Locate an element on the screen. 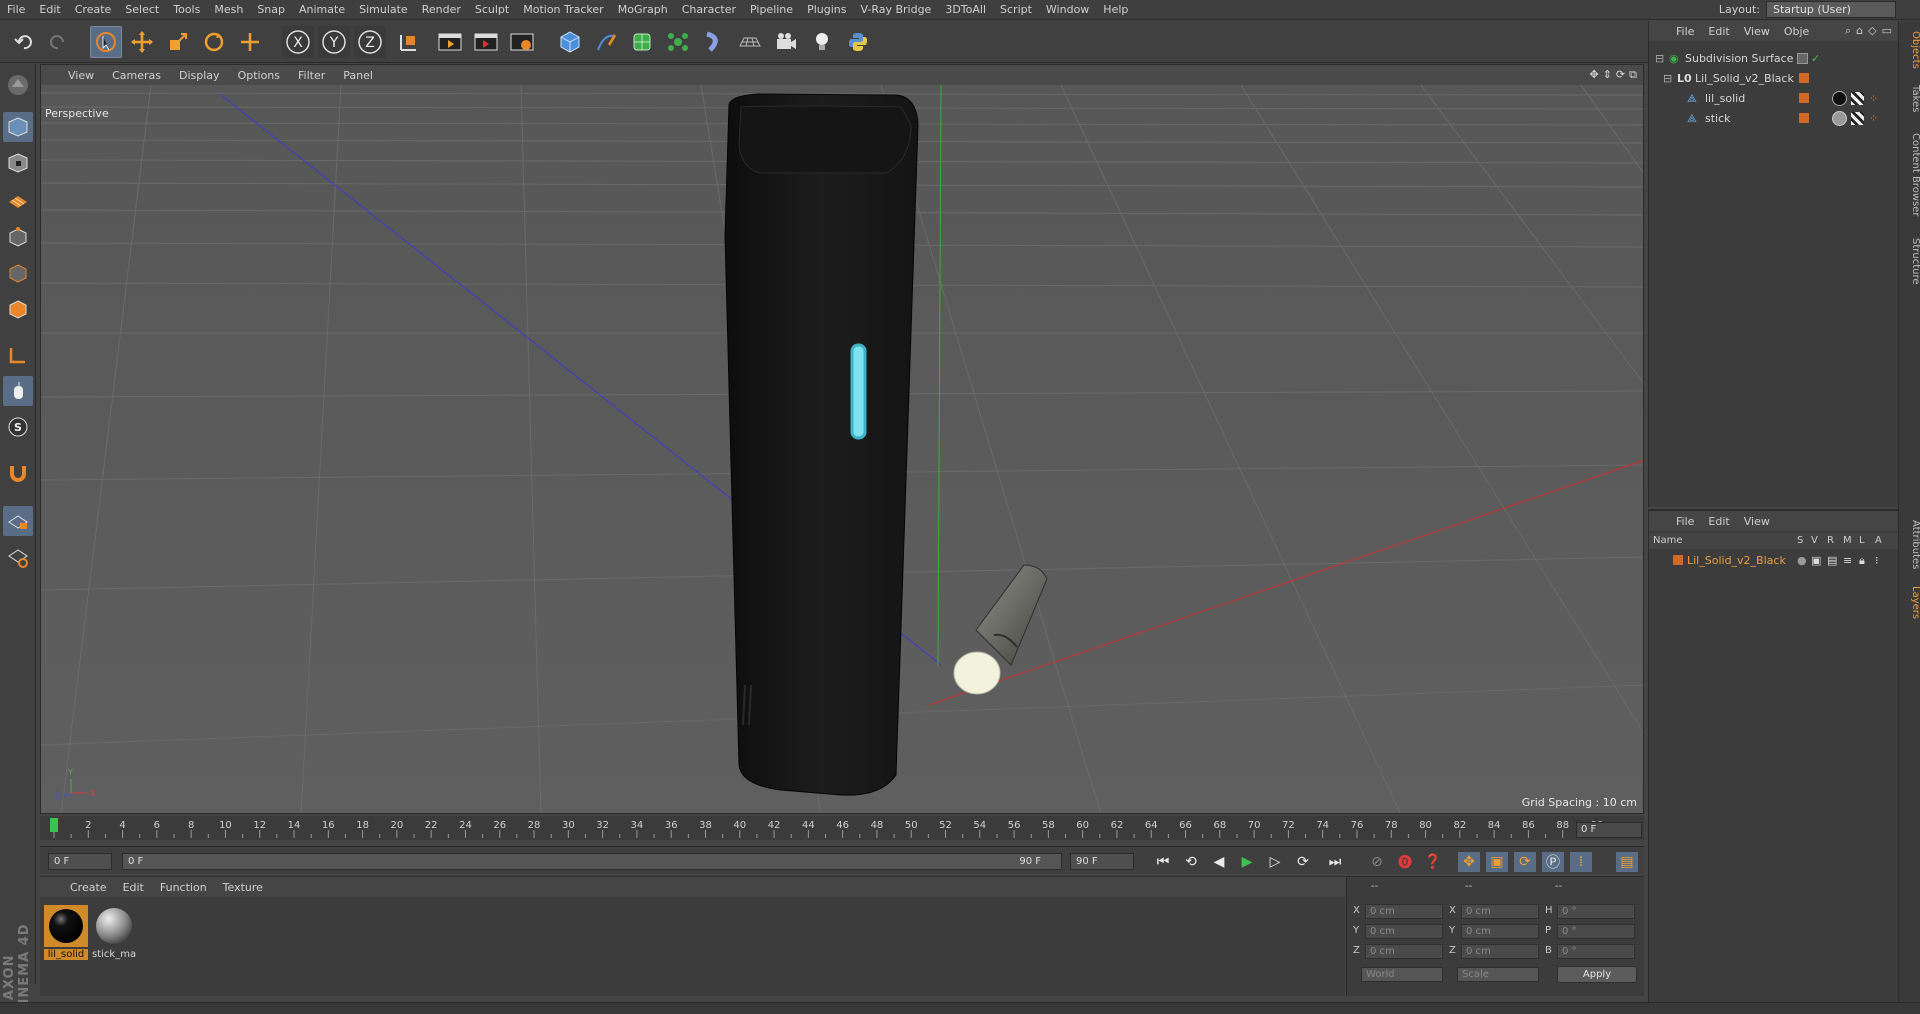 The height and width of the screenshot is (1014, 1920). layer-column-m: M is located at coordinates (1847, 540).